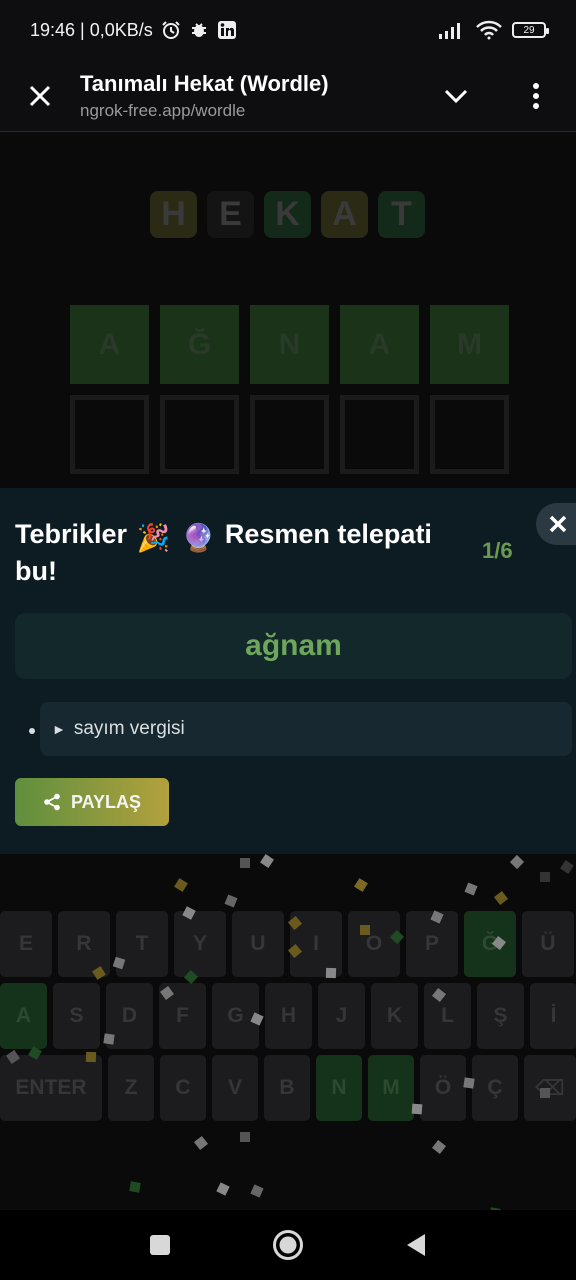  What do you see at coordinates (91, 29) in the screenshot?
I see `status-time: 19:46 | 0,0KB/s` at bounding box center [91, 29].